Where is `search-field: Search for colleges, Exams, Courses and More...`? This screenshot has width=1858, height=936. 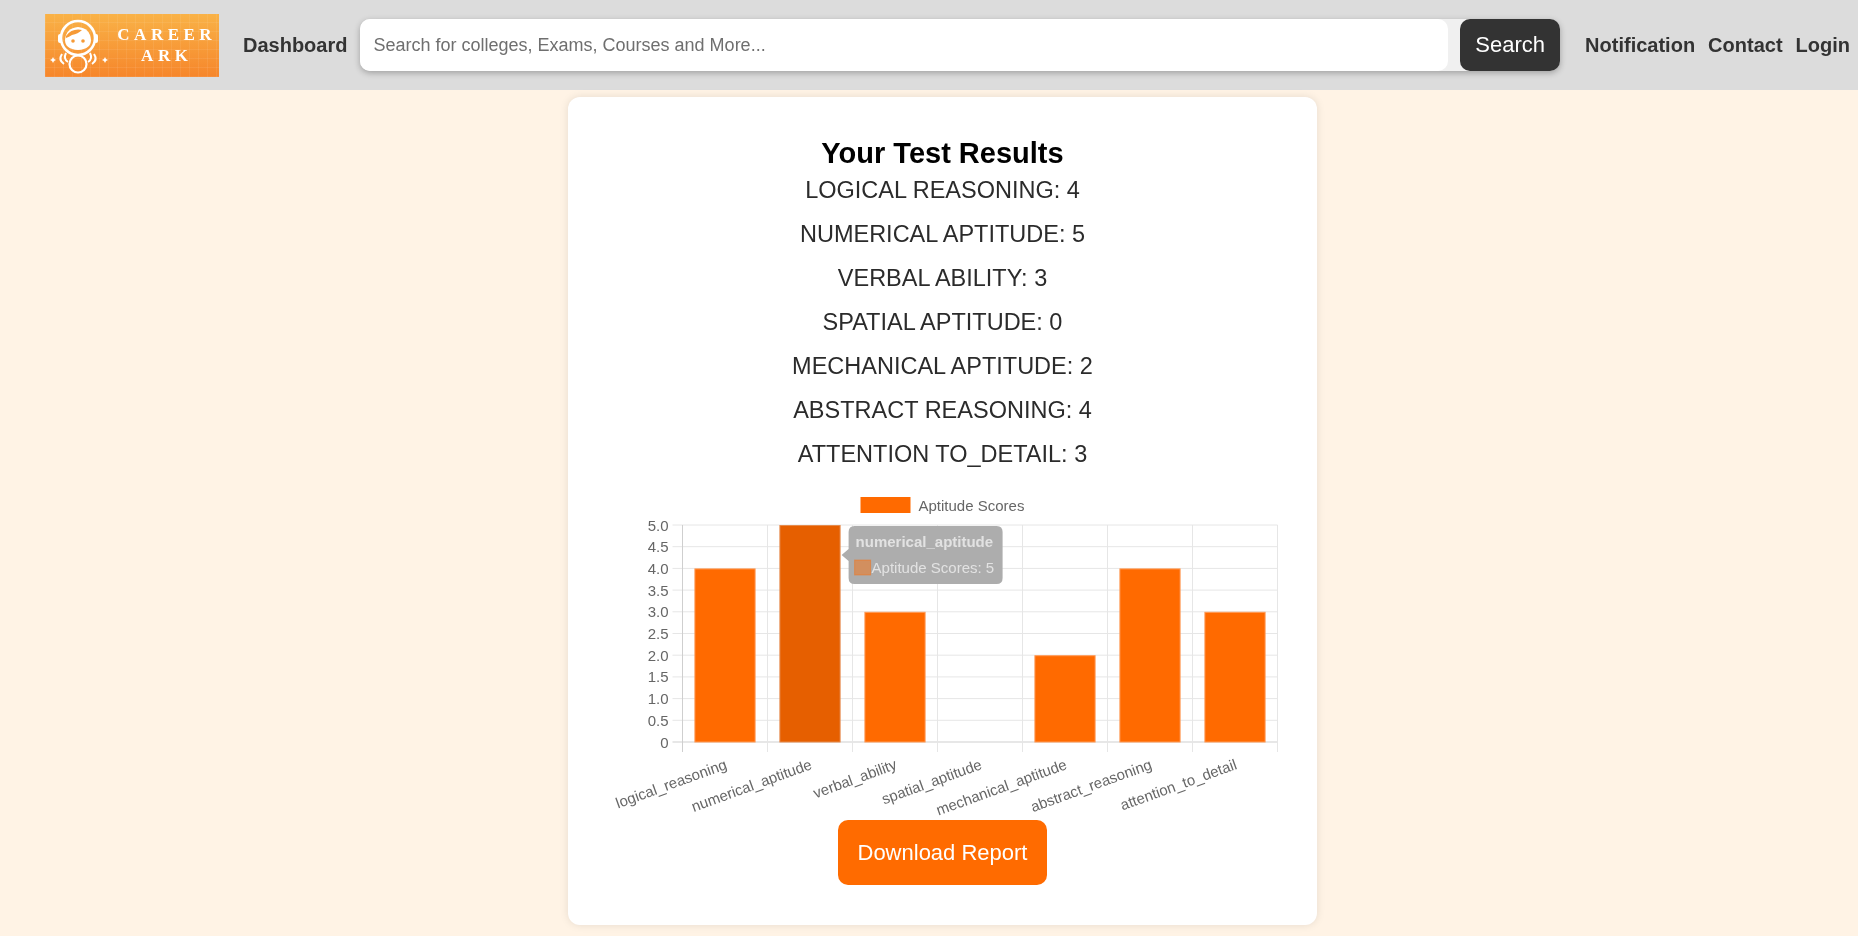 search-field: Search for colleges, Exams, Courses and More... is located at coordinates (904, 45).